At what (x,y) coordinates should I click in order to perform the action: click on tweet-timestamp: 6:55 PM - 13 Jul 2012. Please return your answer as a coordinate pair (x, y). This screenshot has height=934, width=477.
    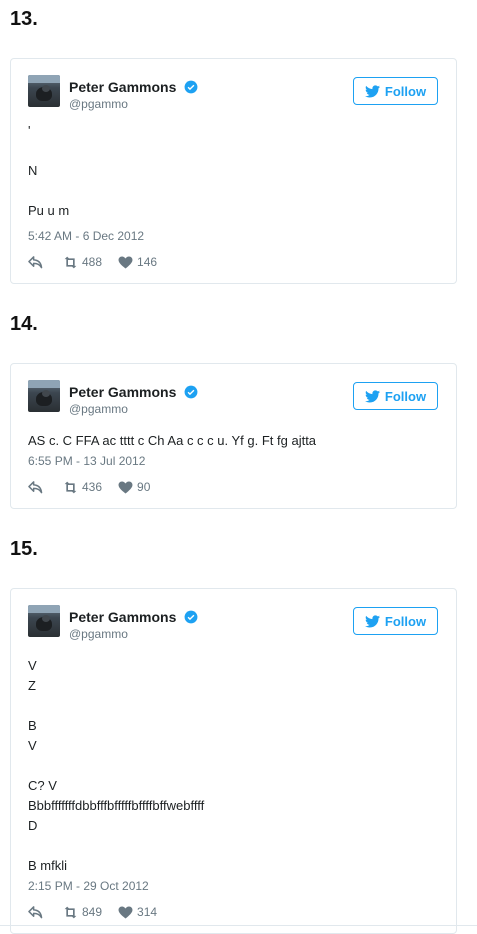
    Looking at the image, I should click on (86, 461).